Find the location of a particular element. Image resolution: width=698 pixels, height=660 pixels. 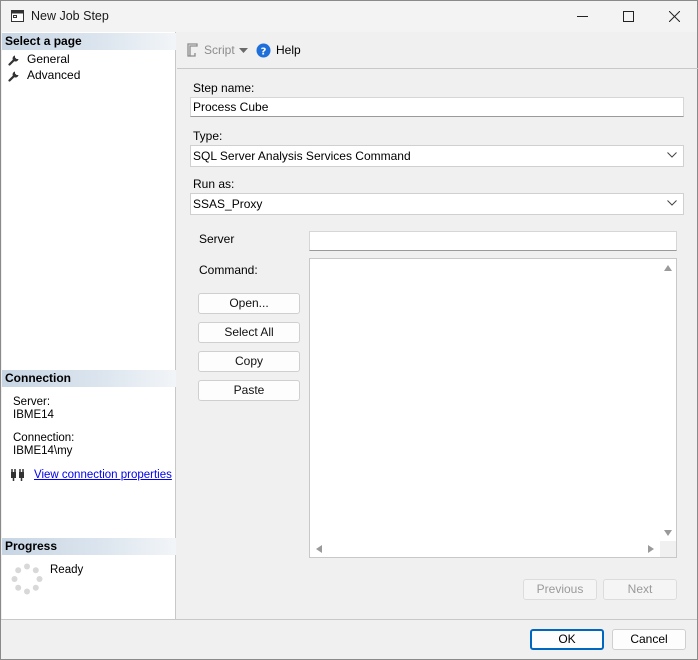

type-select: SQL Server Analysis Services Command is located at coordinates (437, 156).